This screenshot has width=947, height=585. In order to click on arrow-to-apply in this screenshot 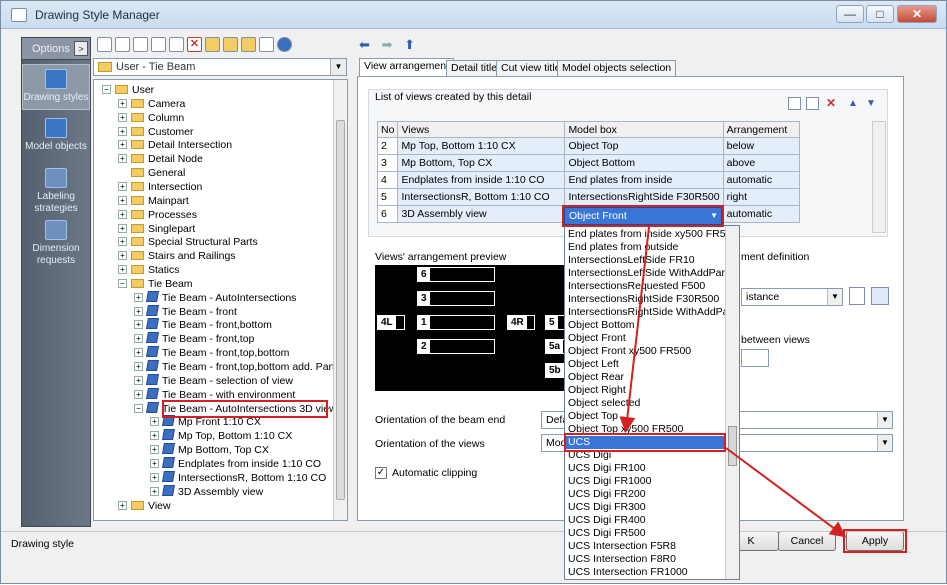, I will do `click(786, 492)`.